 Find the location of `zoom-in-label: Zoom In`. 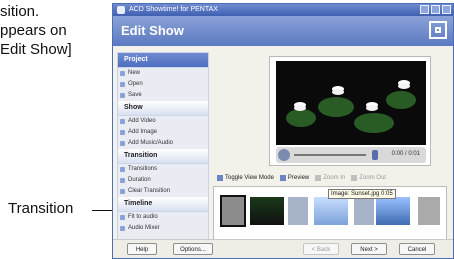

zoom-in-label: Zoom In is located at coordinates (334, 178).